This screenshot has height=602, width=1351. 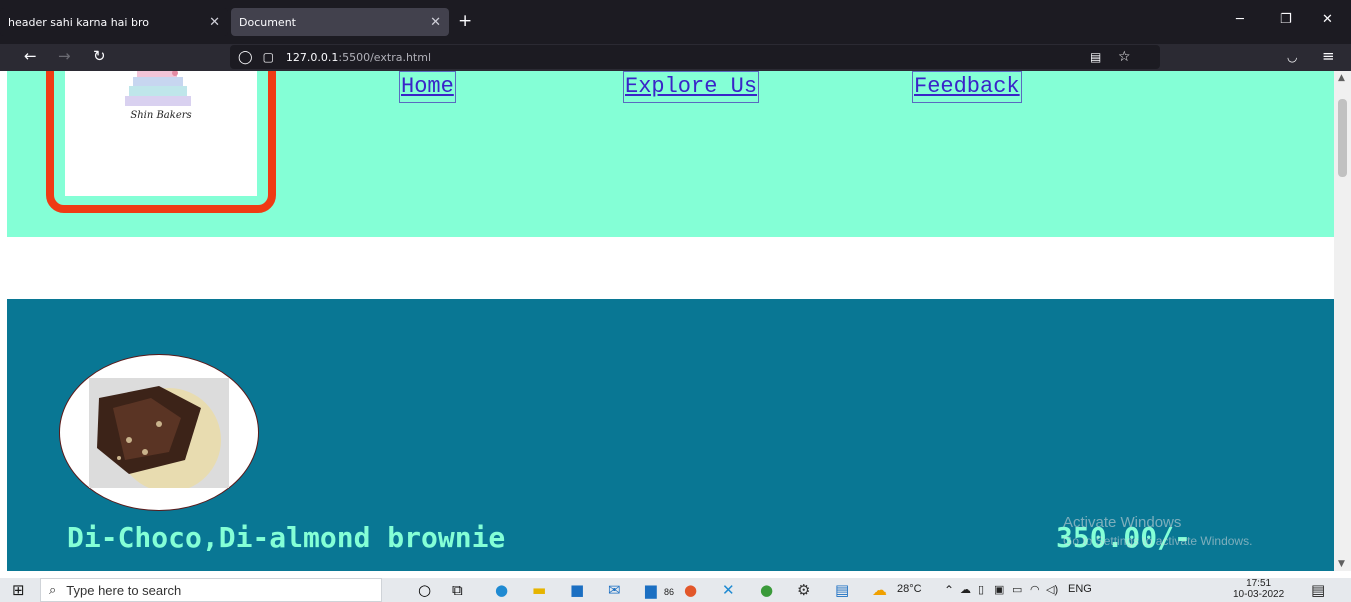 What do you see at coordinates (669, 592) in the screenshot?
I see `badge-count: 86` at bounding box center [669, 592].